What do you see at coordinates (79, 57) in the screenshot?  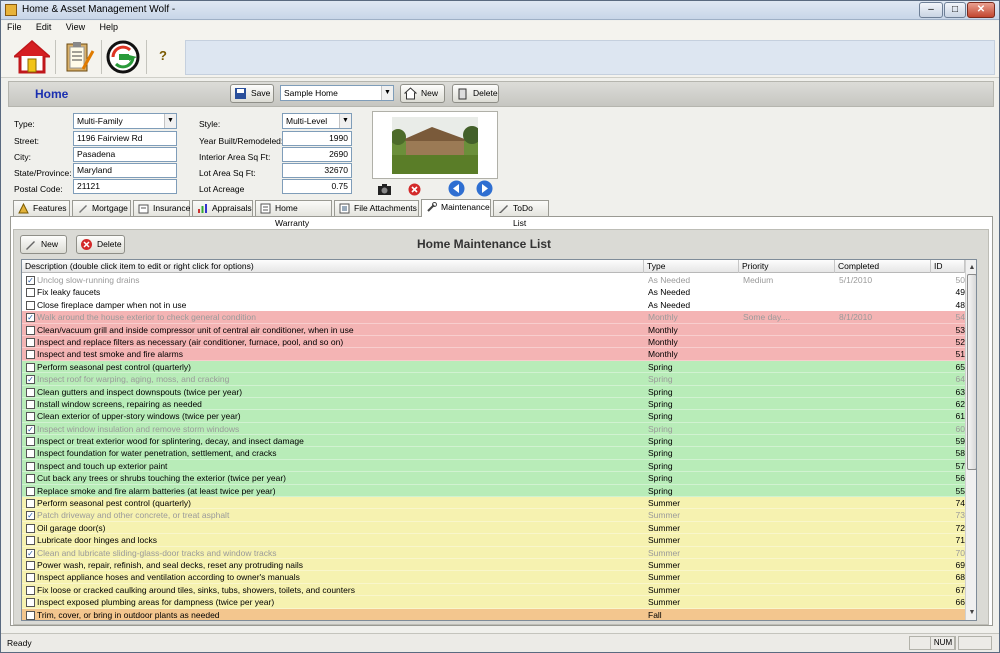 I see `clipboard-icon` at bounding box center [79, 57].